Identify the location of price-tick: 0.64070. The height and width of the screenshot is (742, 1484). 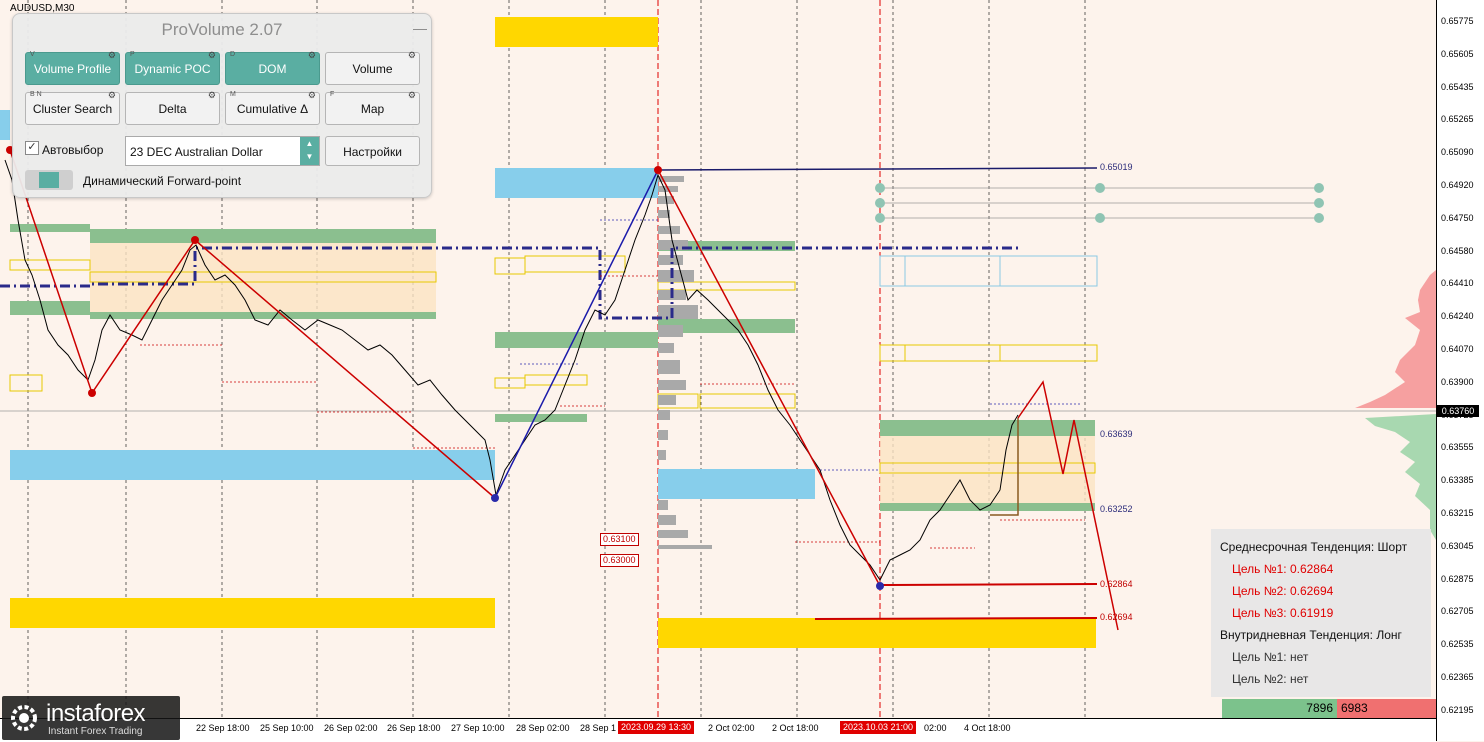
(1457, 349).